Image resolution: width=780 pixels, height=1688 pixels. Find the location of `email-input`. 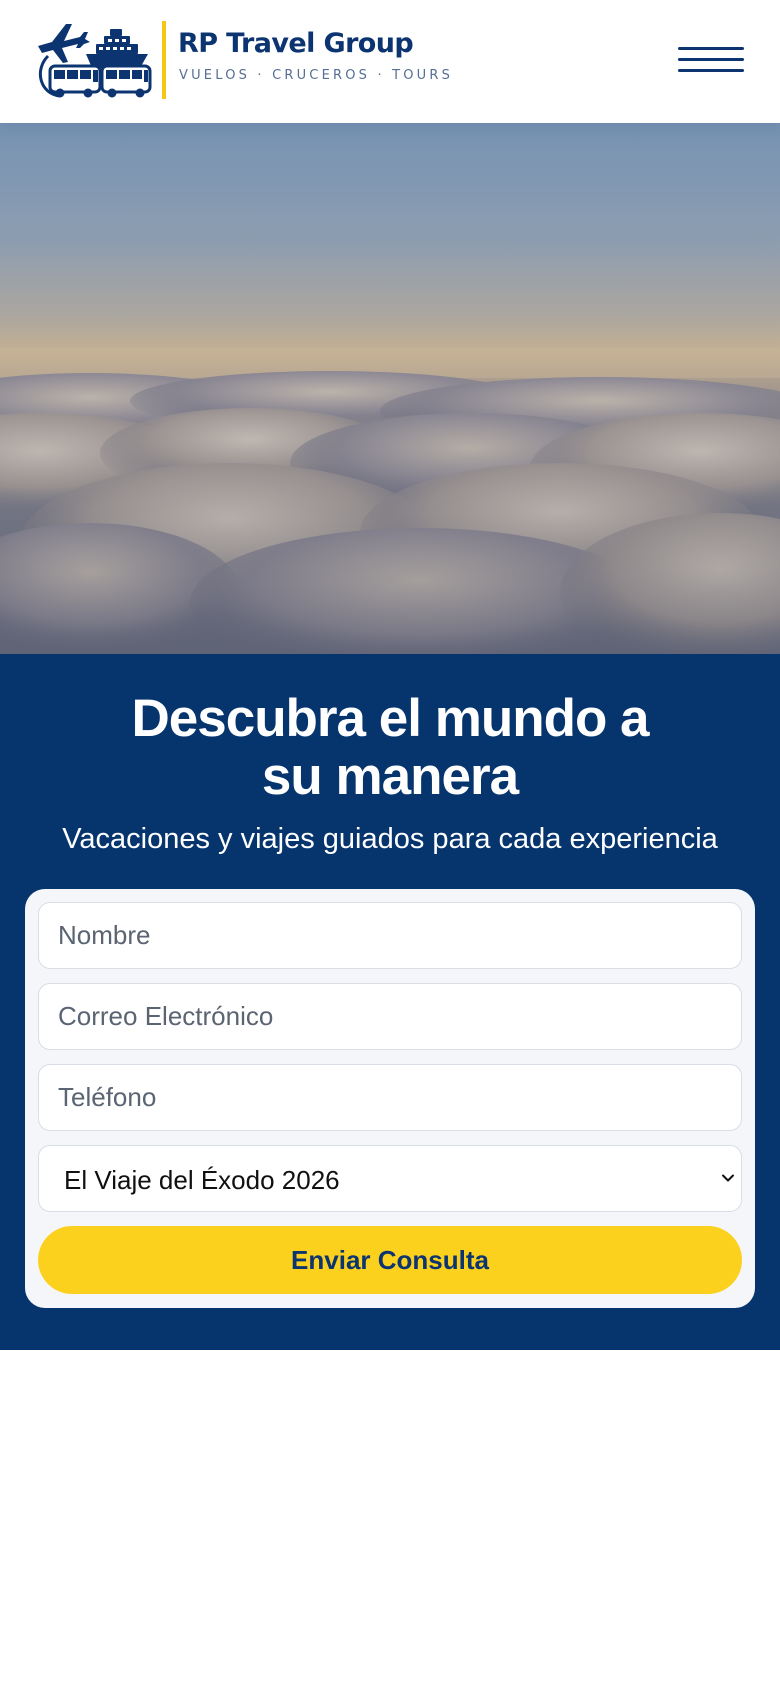

email-input is located at coordinates (390, 1016).